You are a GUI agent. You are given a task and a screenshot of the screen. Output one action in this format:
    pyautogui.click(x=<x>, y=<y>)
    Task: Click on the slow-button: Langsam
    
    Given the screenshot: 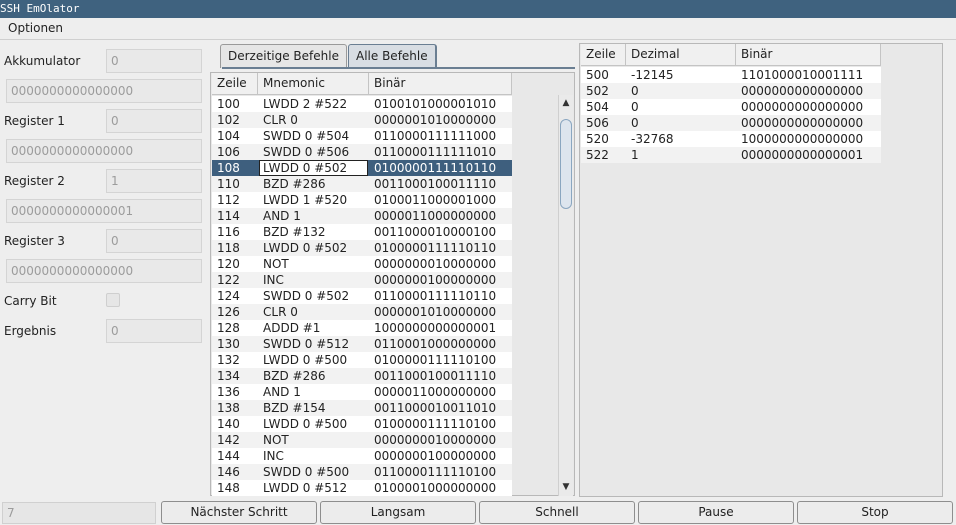 What is the action you would take?
    pyautogui.click(x=398, y=512)
    